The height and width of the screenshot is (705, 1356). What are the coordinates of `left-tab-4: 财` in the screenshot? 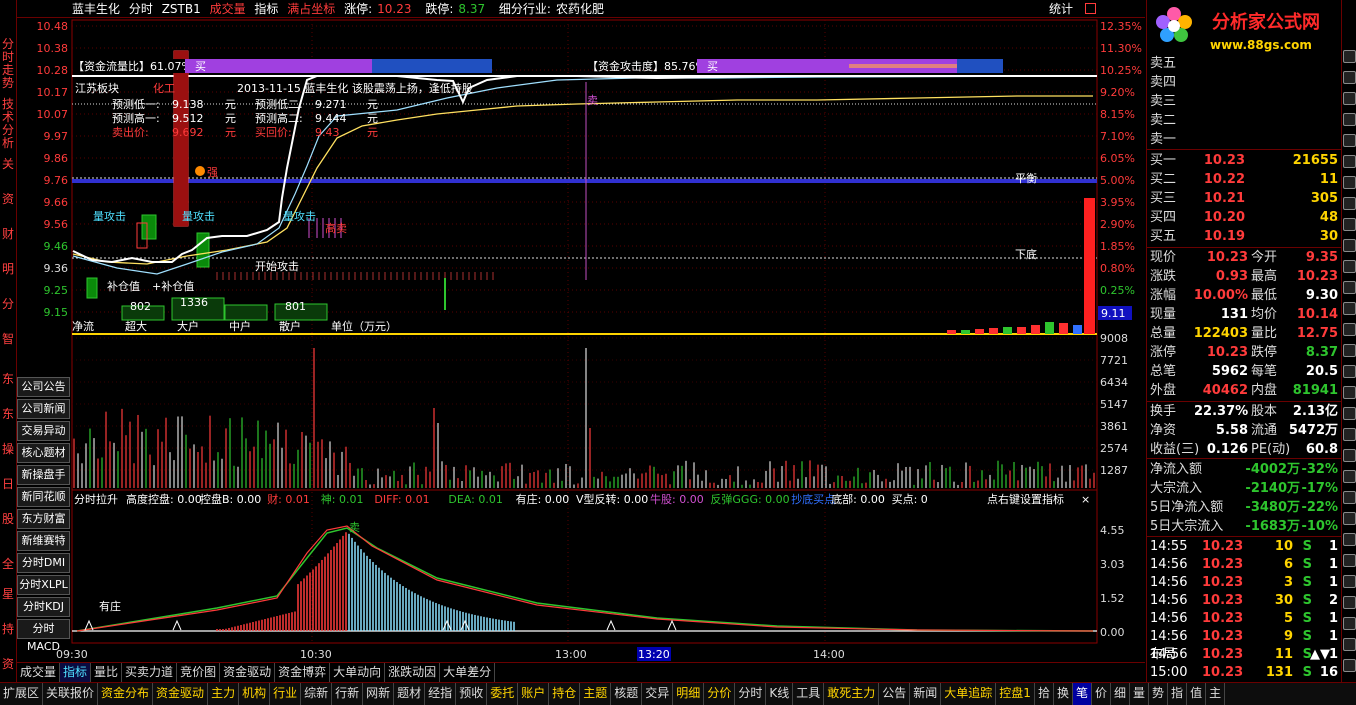 It's located at (8, 234).